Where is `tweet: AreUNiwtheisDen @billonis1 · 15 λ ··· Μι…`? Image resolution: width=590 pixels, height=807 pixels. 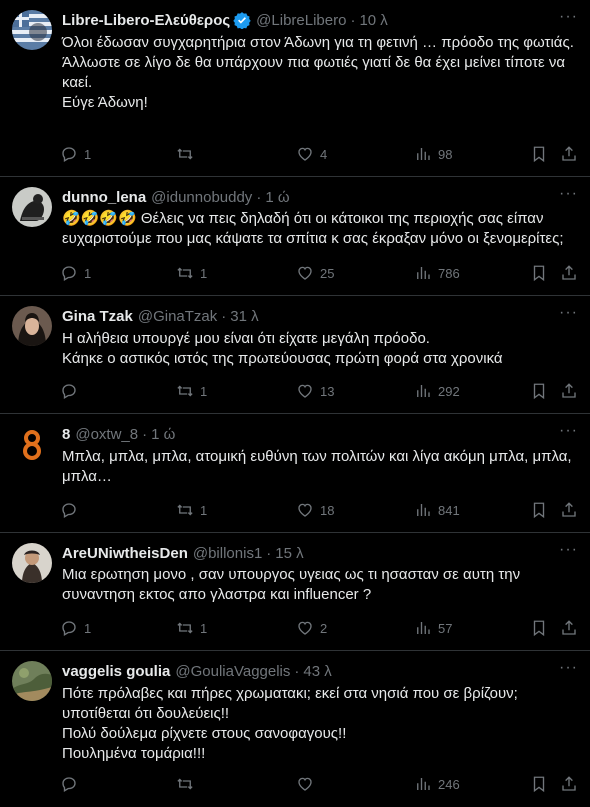 tweet: AreUNiwtheisDen @billonis1 · 15 λ ··· Μι… is located at coordinates (295, 592).